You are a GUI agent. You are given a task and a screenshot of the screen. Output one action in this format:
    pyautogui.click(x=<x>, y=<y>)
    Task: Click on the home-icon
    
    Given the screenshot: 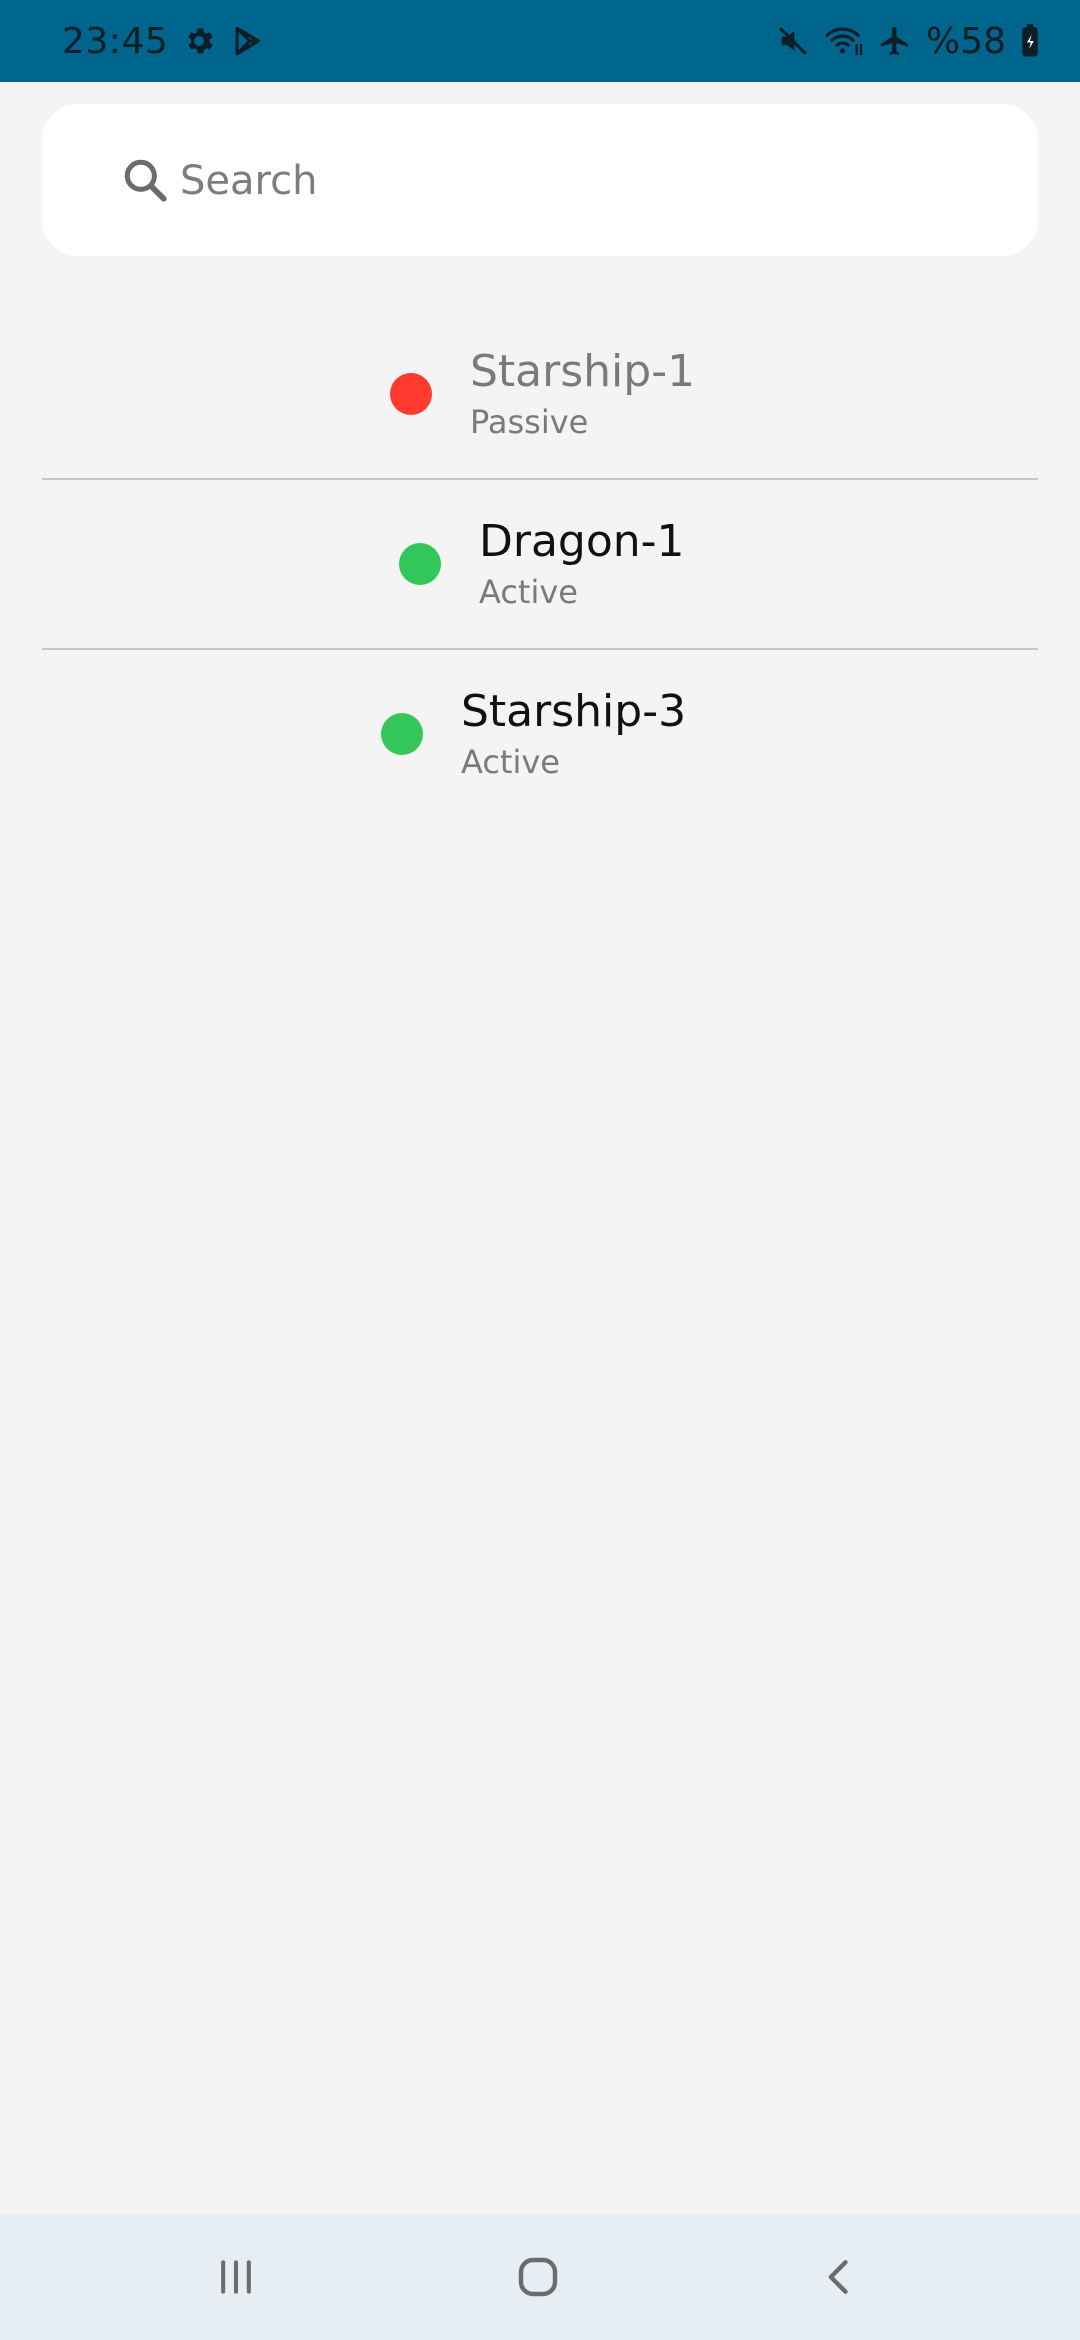 What is the action you would take?
    pyautogui.click(x=538, y=2277)
    